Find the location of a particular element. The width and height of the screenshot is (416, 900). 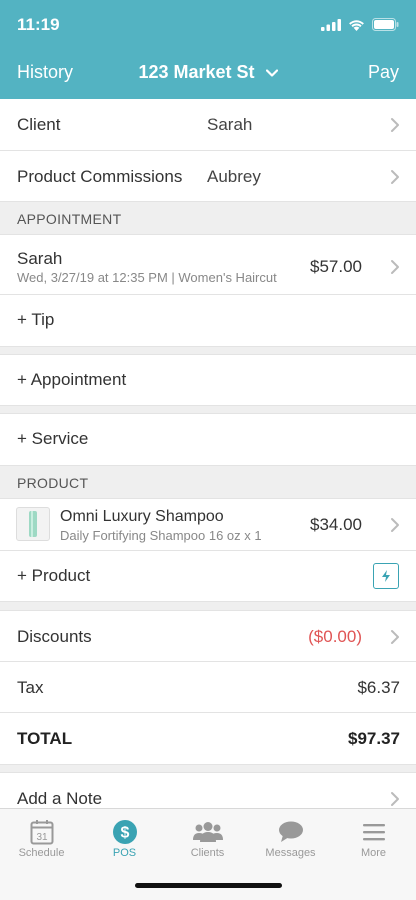

quick-add-button is located at coordinates (386, 576).